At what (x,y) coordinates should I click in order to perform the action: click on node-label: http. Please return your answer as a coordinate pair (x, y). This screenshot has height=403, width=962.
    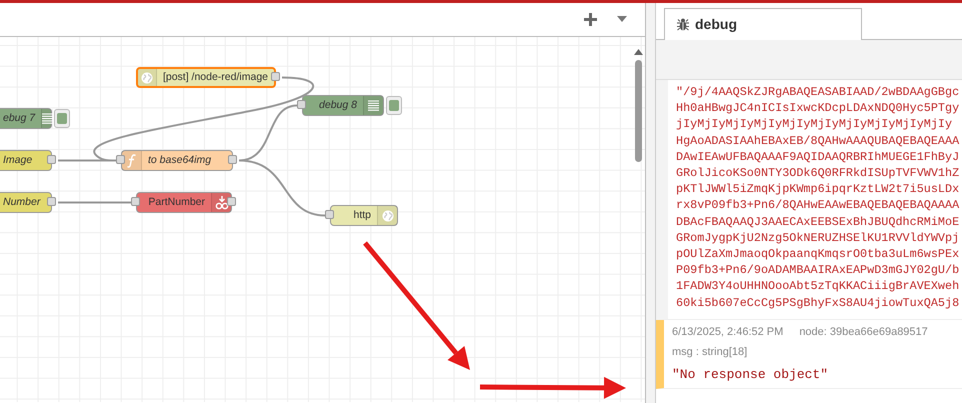
    Looking at the image, I should click on (362, 215).